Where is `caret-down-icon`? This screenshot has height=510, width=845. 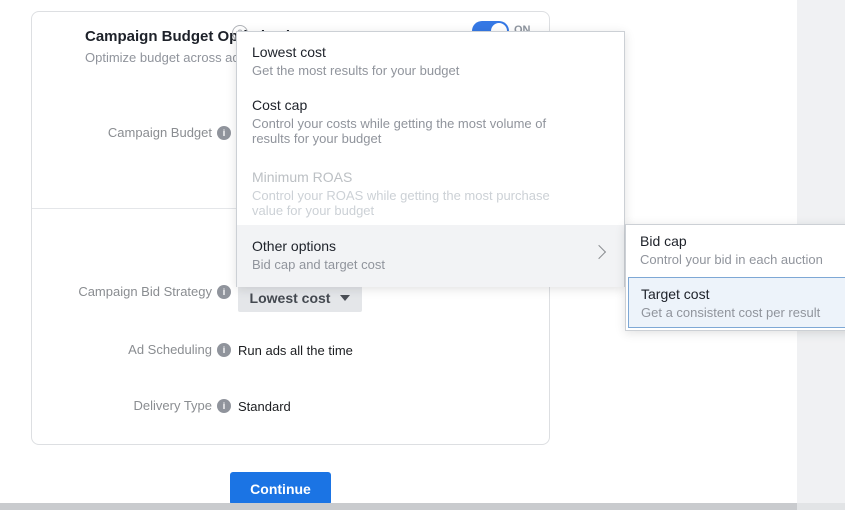 caret-down-icon is located at coordinates (345, 297).